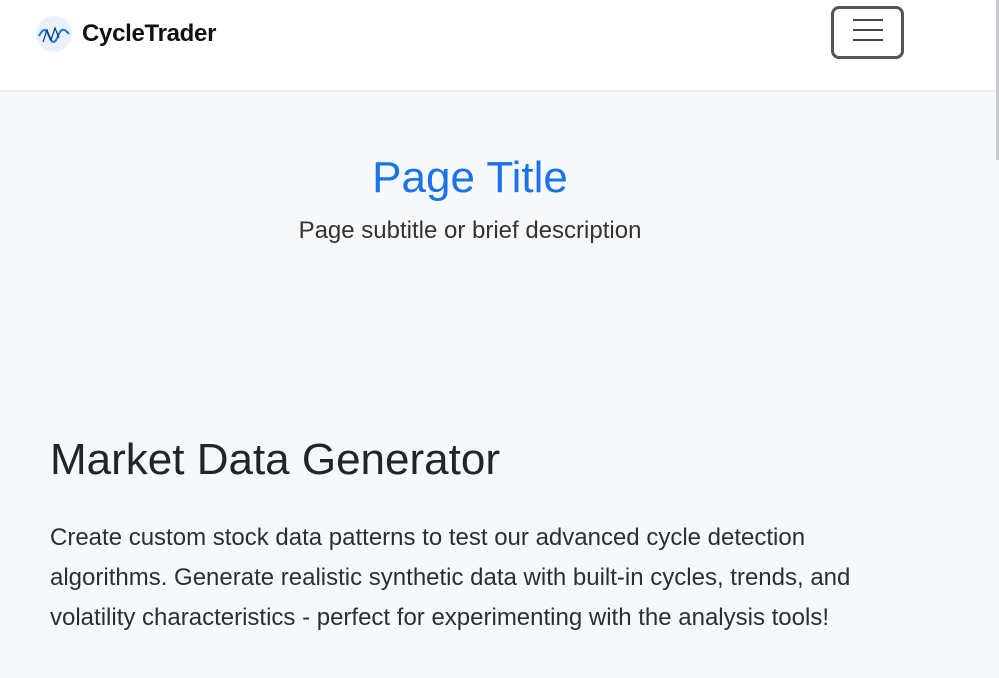 Image resolution: width=999 pixels, height=678 pixels. Describe the element at coordinates (470, 230) in the screenshot. I see `page-subtitle: Page subtitle or brief description` at that location.